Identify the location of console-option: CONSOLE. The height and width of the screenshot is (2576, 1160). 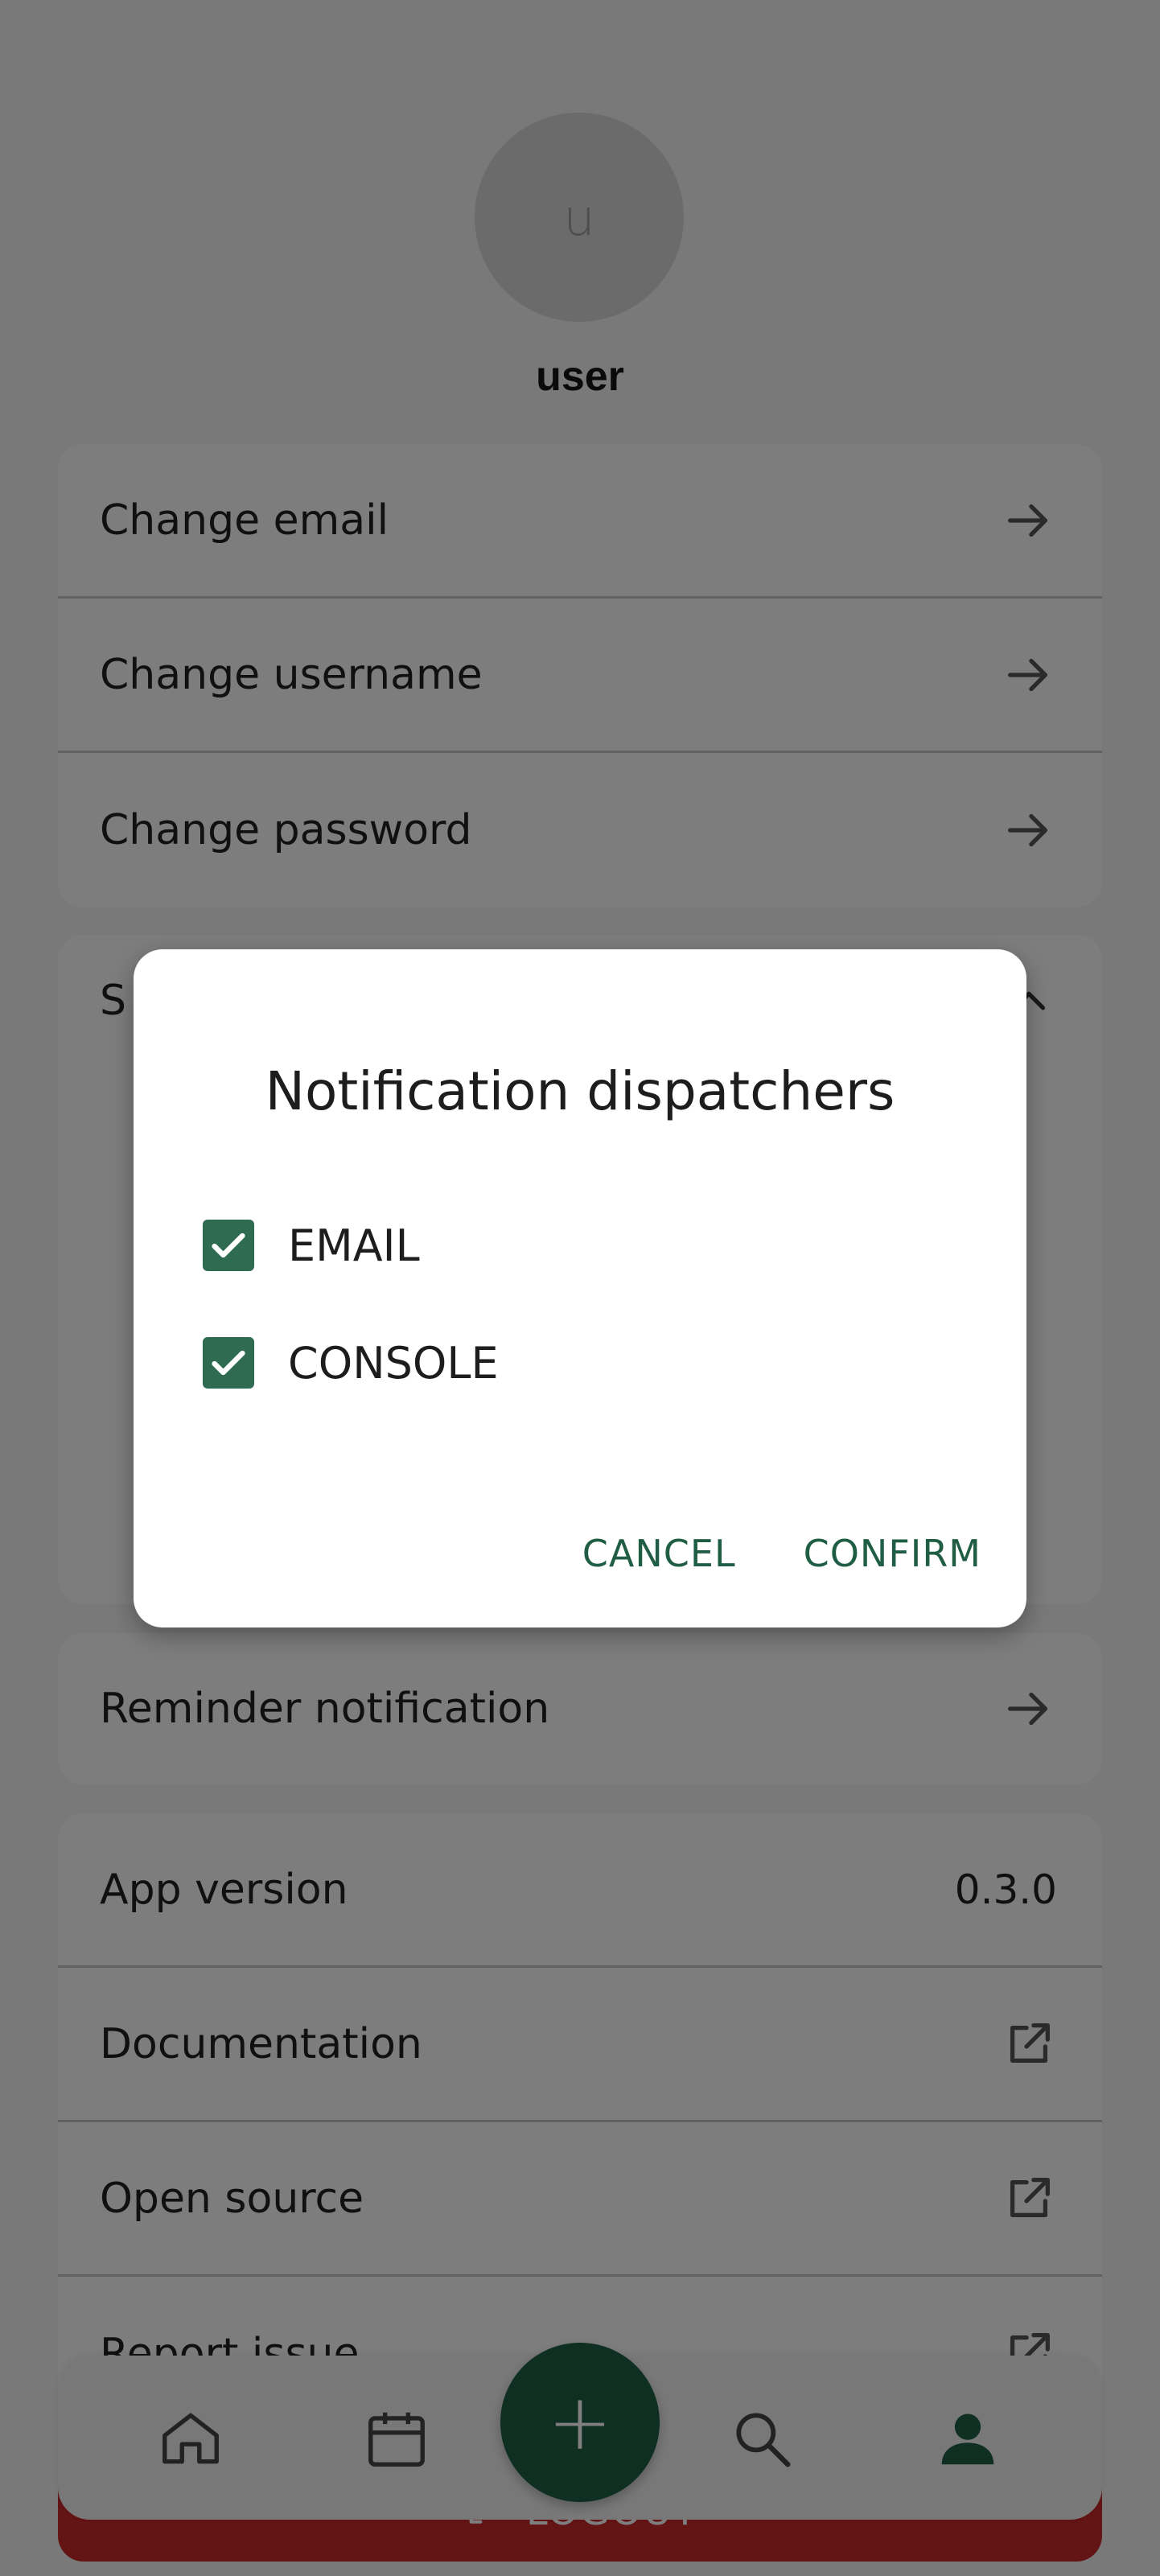
(351, 1363).